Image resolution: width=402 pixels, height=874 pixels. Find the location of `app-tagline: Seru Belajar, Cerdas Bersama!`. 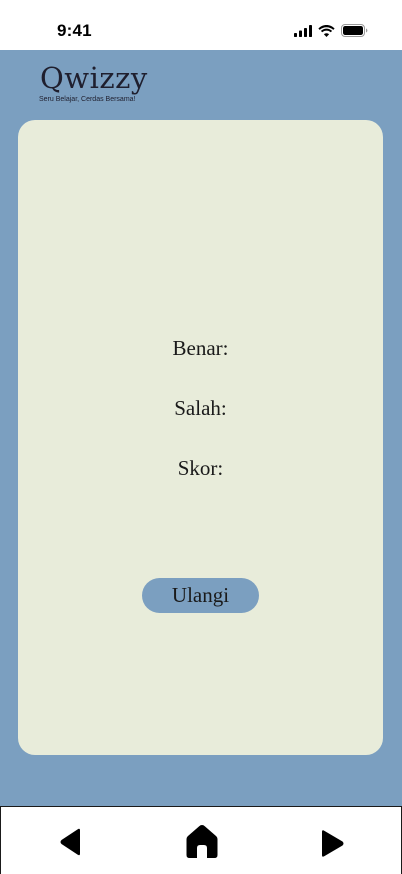

app-tagline: Seru Belajar, Cerdas Bersama! is located at coordinates (87, 99).